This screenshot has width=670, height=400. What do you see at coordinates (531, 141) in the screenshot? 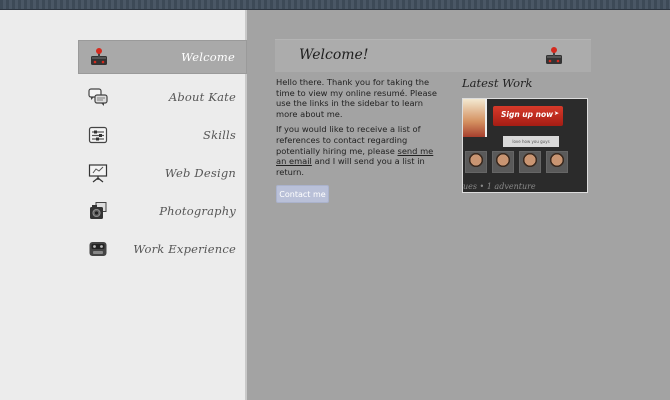
I see `thumb-strip: love how you guys` at bounding box center [531, 141].